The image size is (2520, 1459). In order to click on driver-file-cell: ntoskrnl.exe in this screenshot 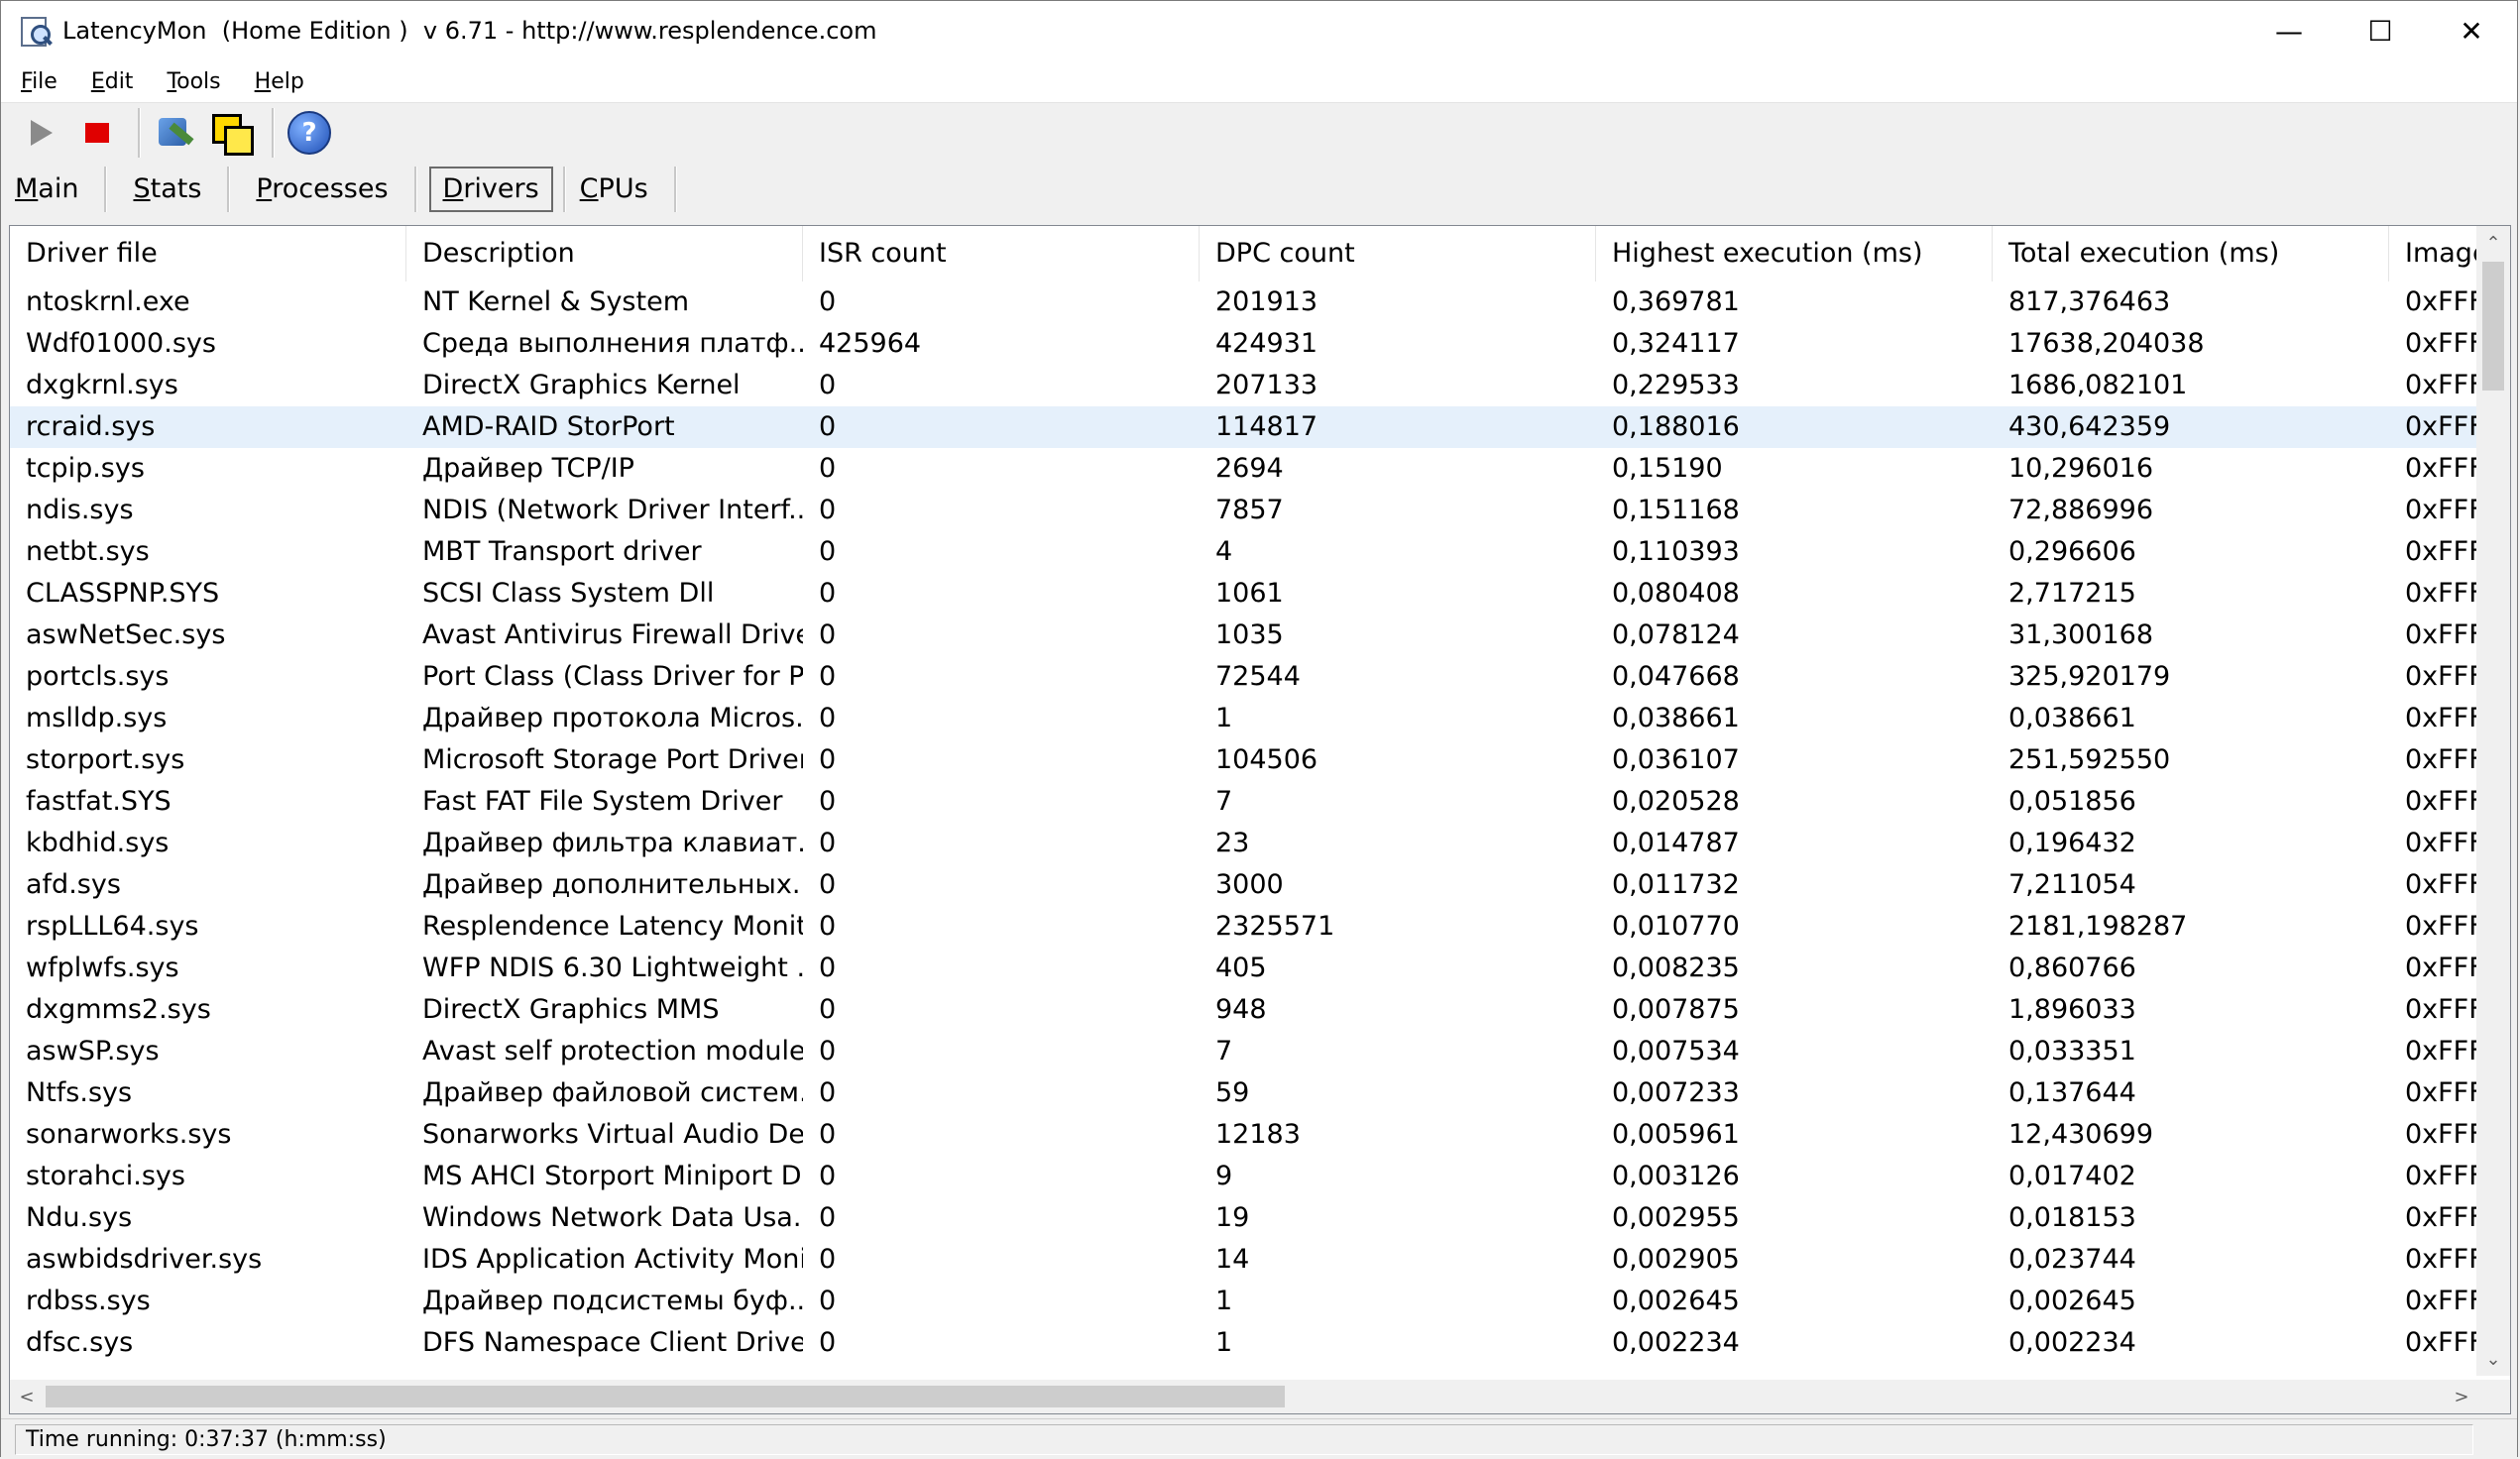, I will do `click(108, 301)`.